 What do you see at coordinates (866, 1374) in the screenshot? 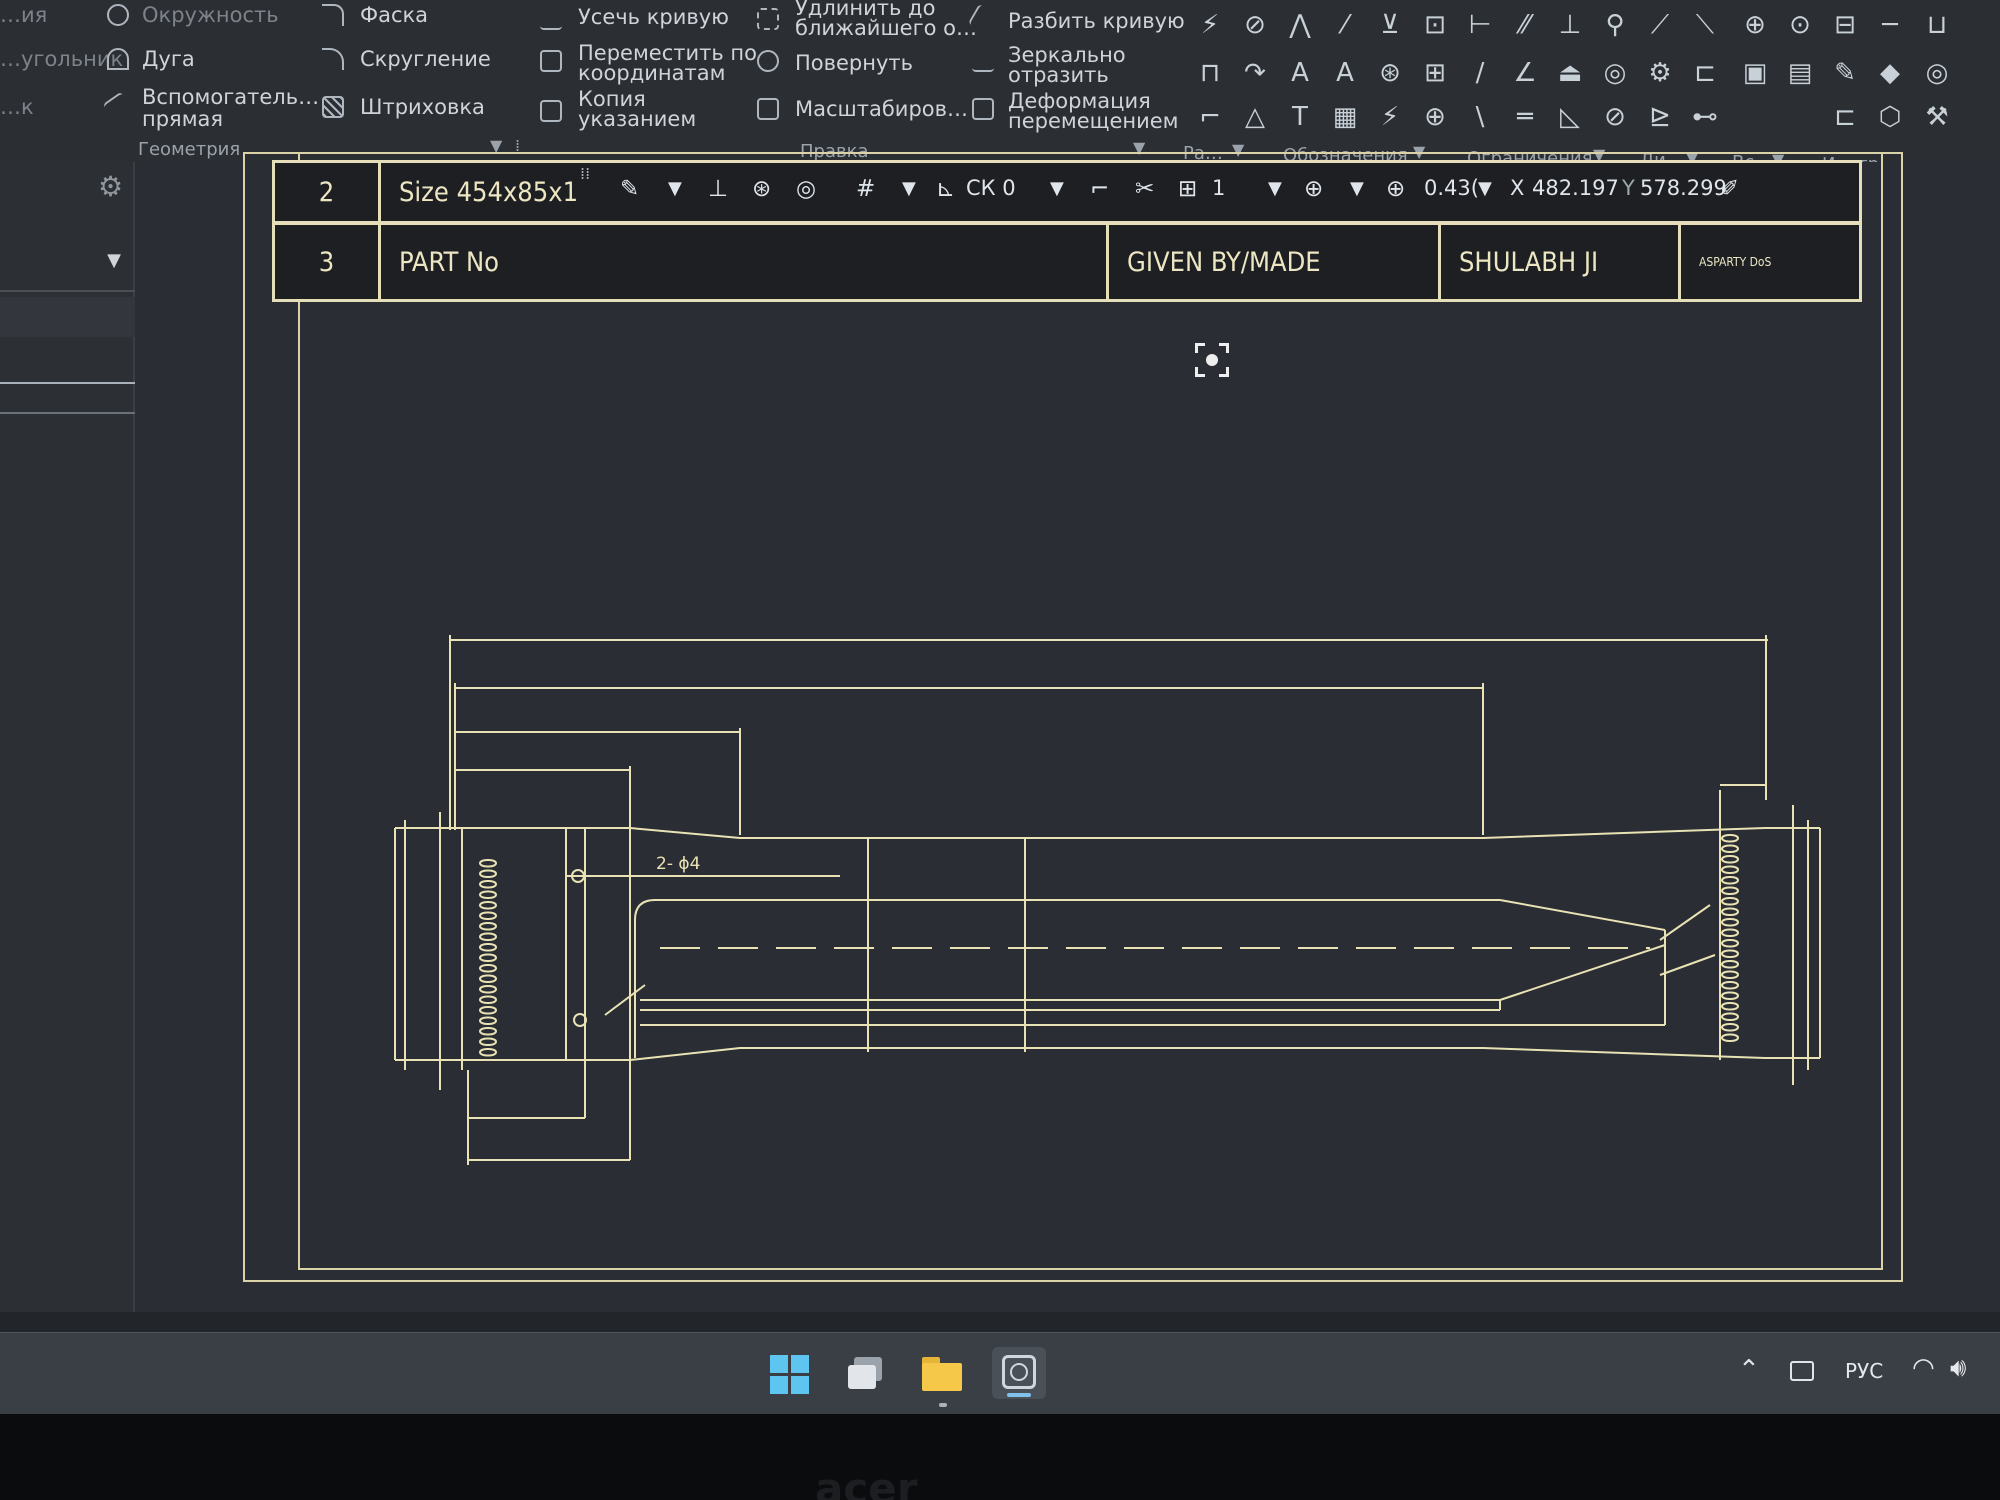
I see `task-view-icon` at bounding box center [866, 1374].